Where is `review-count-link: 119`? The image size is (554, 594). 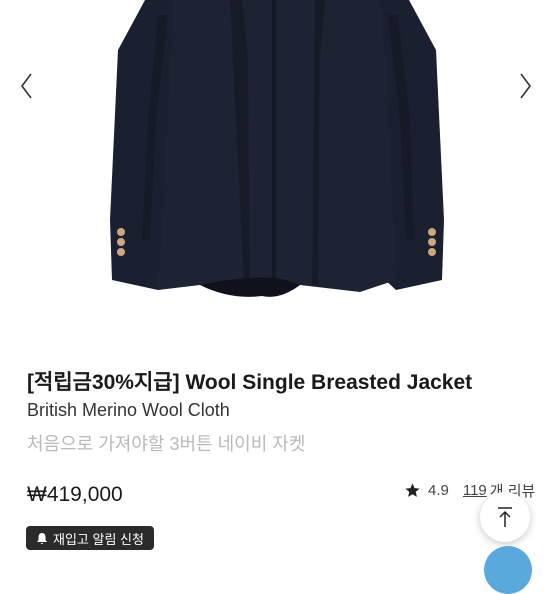 review-count-link: 119 is located at coordinates (475, 490).